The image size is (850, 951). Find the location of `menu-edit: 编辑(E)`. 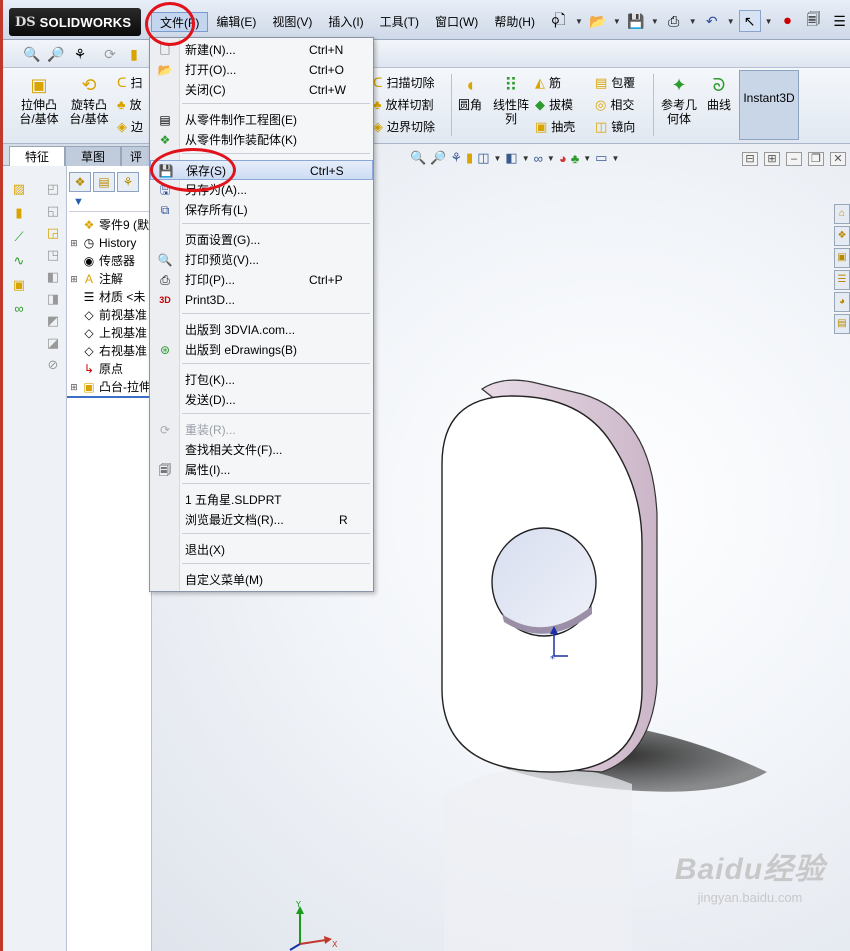

menu-edit: 编辑(E) is located at coordinates (236, 22).